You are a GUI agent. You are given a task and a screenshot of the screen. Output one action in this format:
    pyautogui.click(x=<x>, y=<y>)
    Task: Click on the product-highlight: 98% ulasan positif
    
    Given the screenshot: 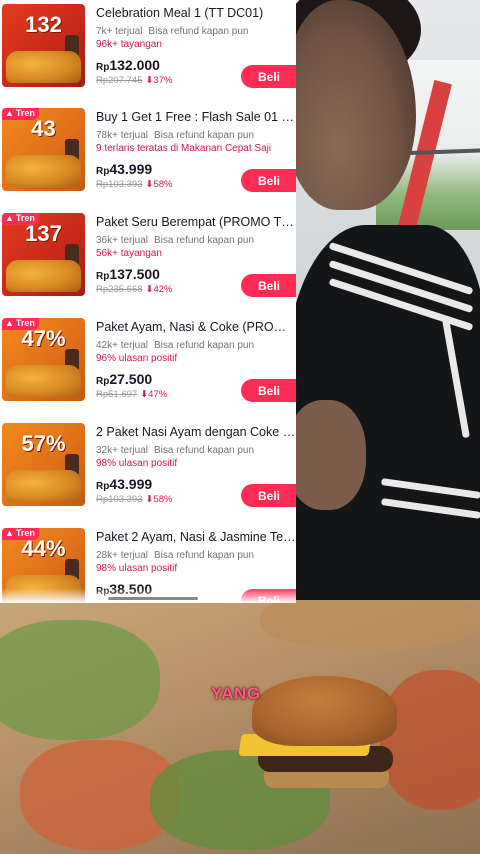 What is the action you would take?
    pyautogui.click(x=137, y=568)
    